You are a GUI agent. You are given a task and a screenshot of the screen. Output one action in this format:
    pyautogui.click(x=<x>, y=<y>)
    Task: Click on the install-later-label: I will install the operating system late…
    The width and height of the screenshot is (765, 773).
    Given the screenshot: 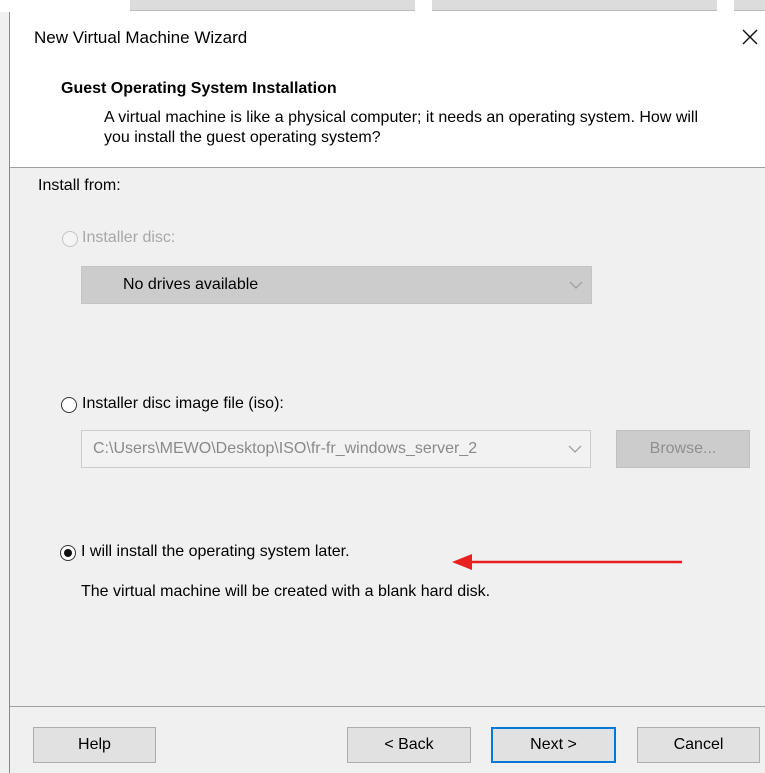 What is the action you would take?
    pyautogui.click(x=215, y=551)
    